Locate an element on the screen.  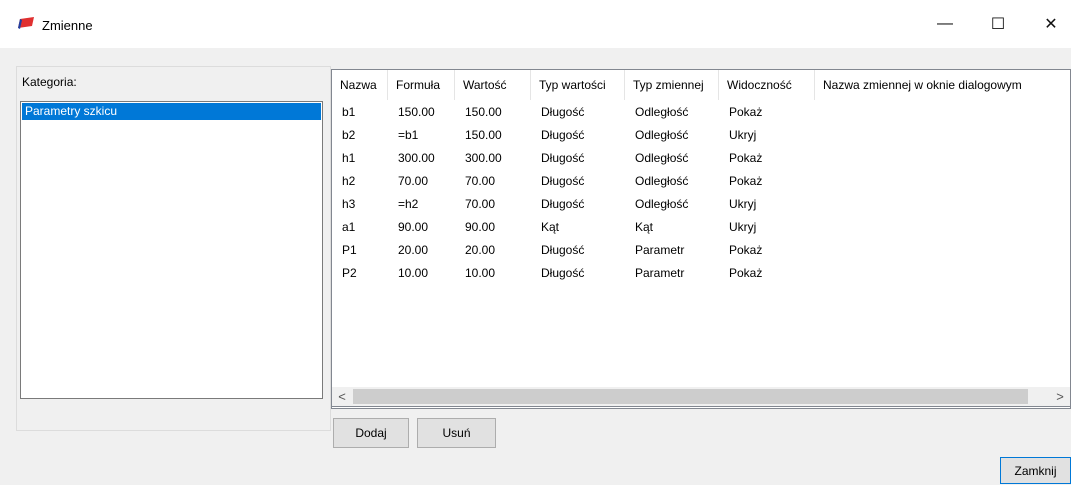
cell-name: h1 is located at coordinates (349, 158).